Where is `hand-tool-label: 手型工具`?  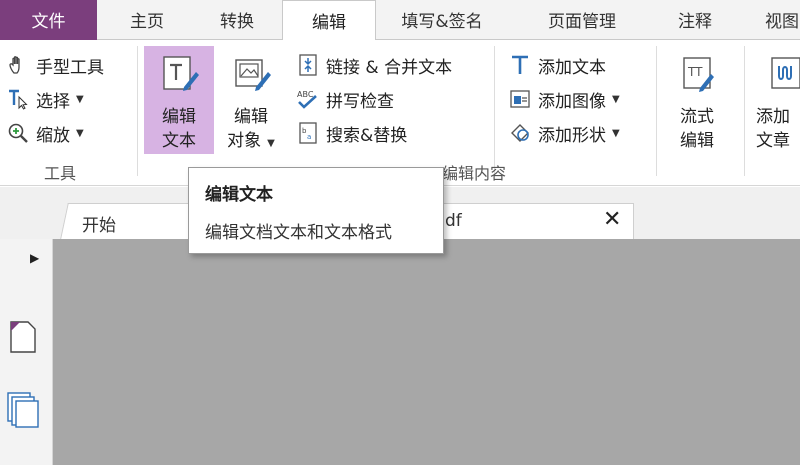 hand-tool-label: 手型工具 is located at coordinates (70, 67).